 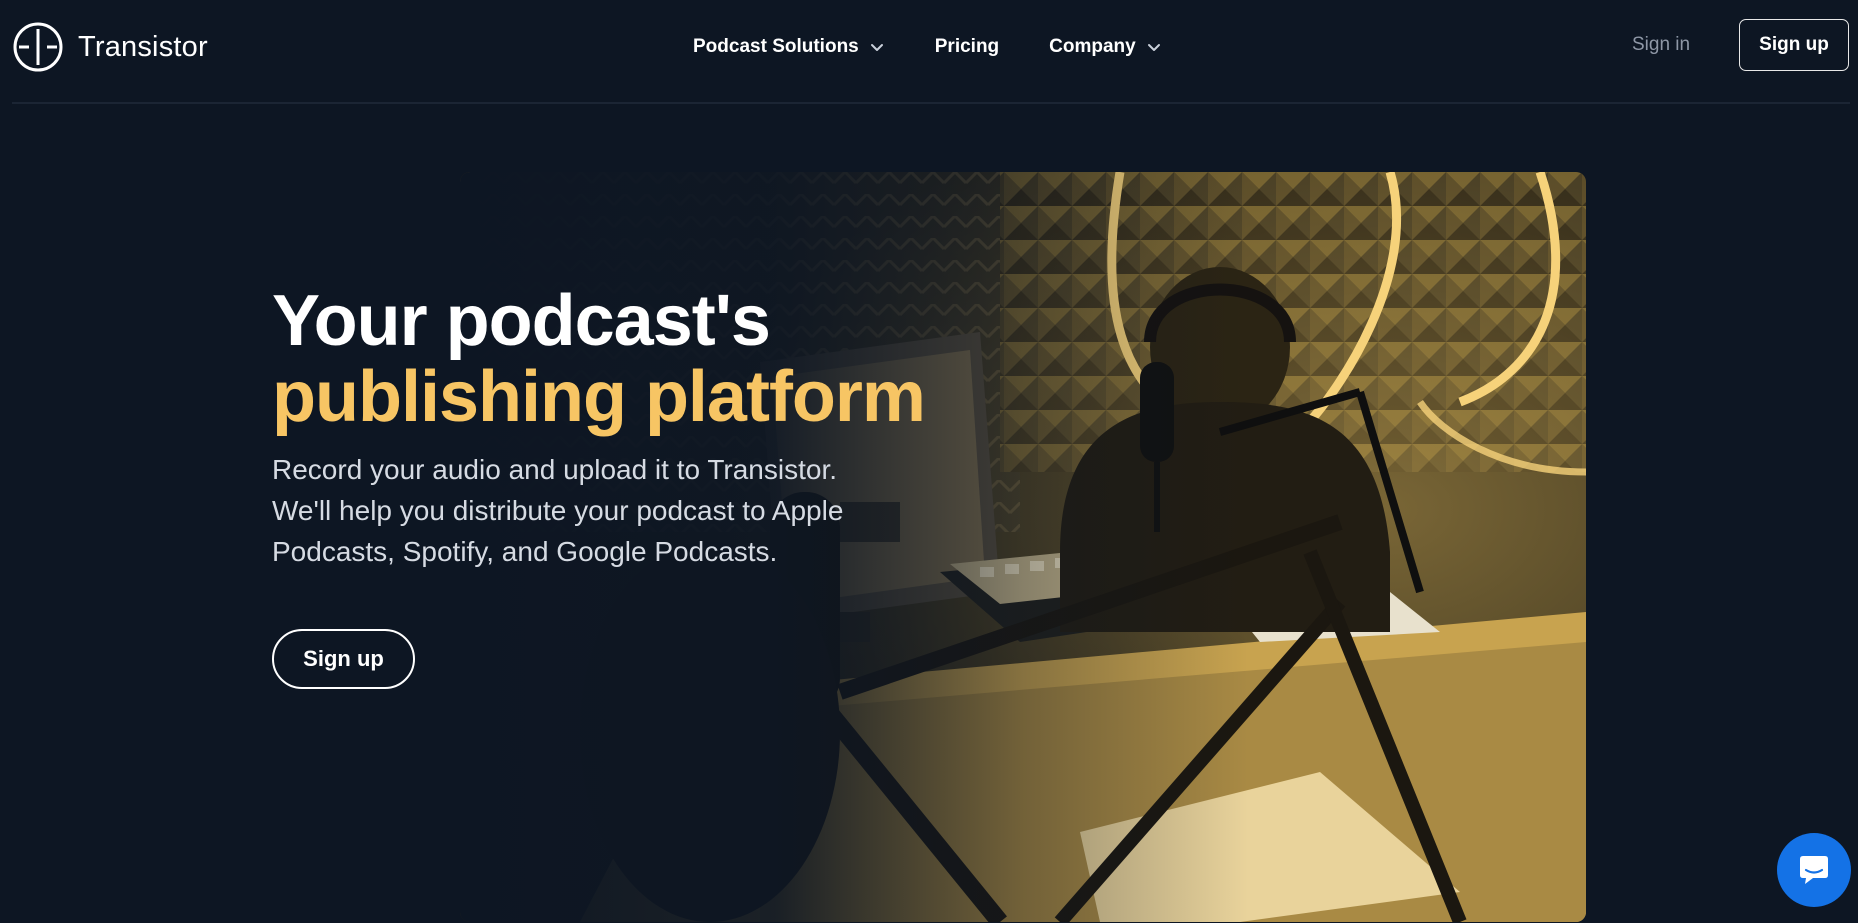 I want to click on transistor-logo-icon, so click(x=38, y=47).